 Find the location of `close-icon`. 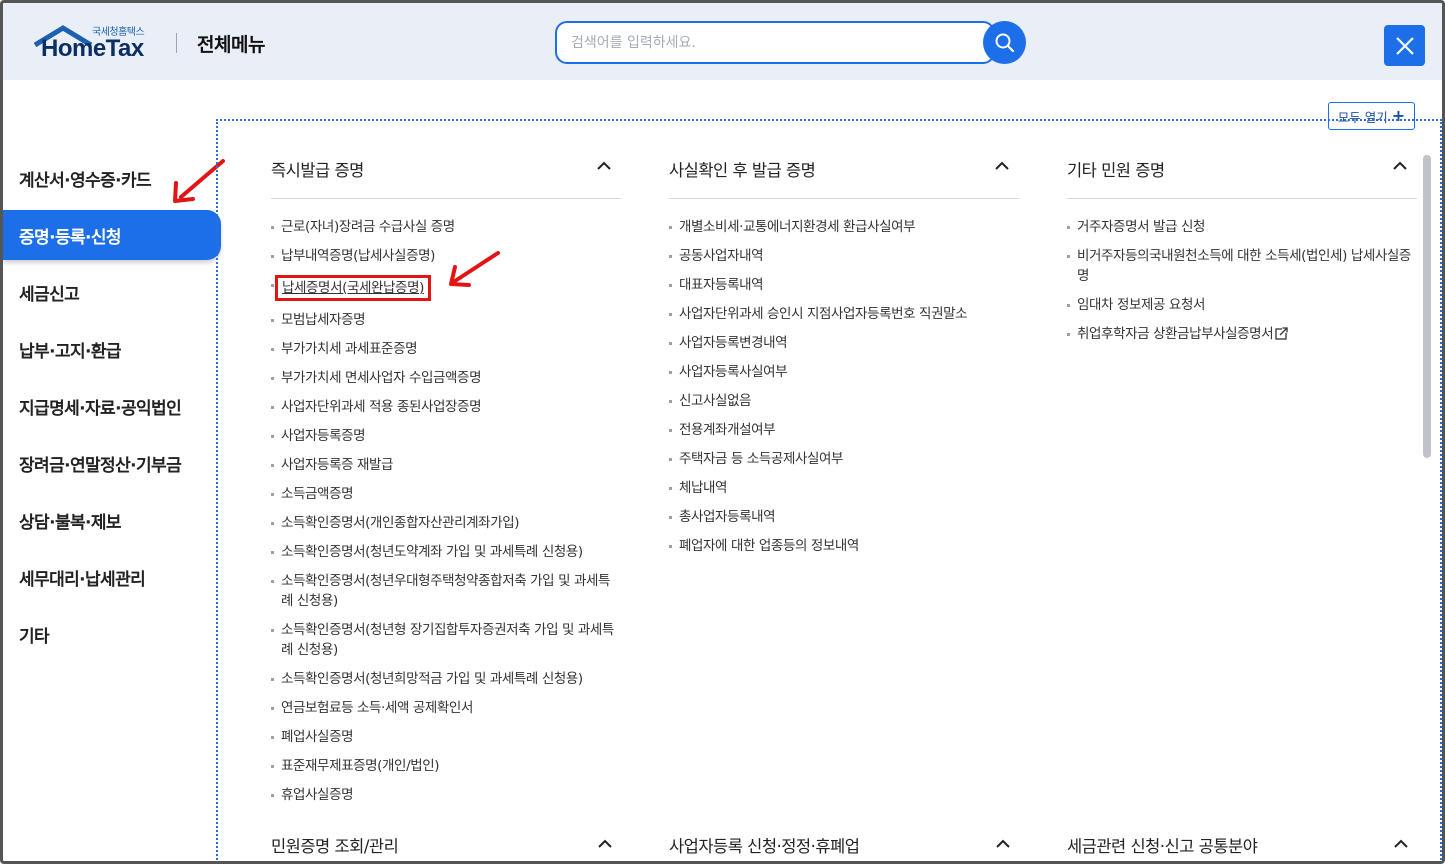

close-icon is located at coordinates (1404, 45).